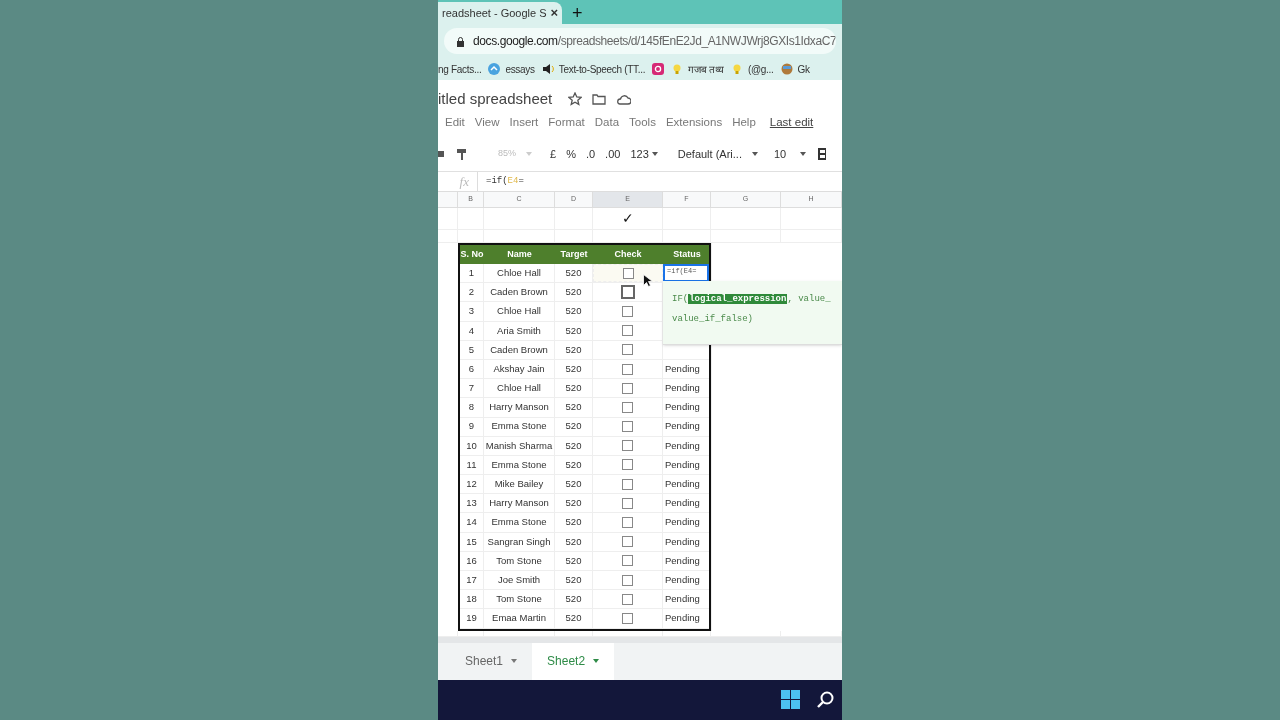 The width and height of the screenshot is (1280, 720). Describe the element at coordinates (472, 407) in the screenshot. I see `table-cell: 8` at that location.